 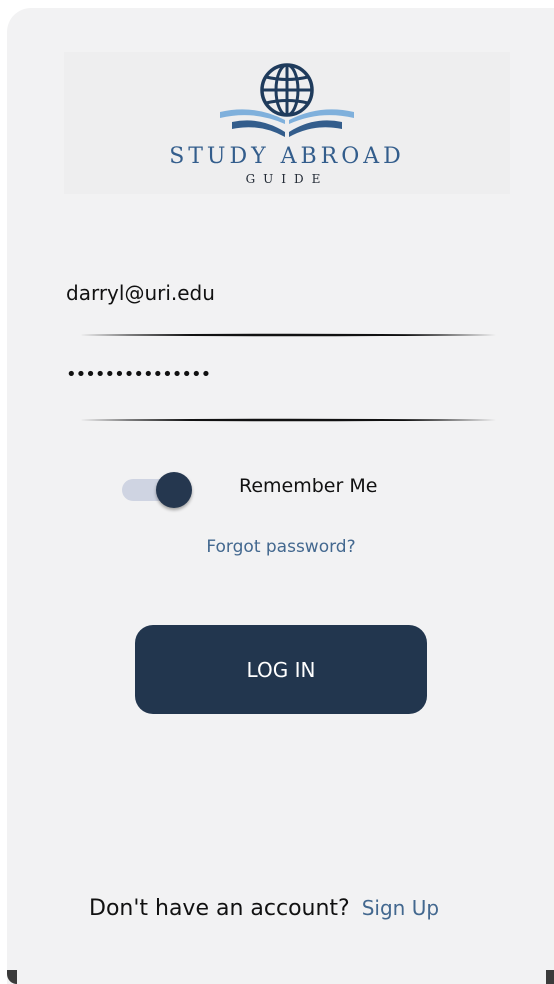 What do you see at coordinates (288, 420) in the screenshot?
I see `password-field-underline` at bounding box center [288, 420].